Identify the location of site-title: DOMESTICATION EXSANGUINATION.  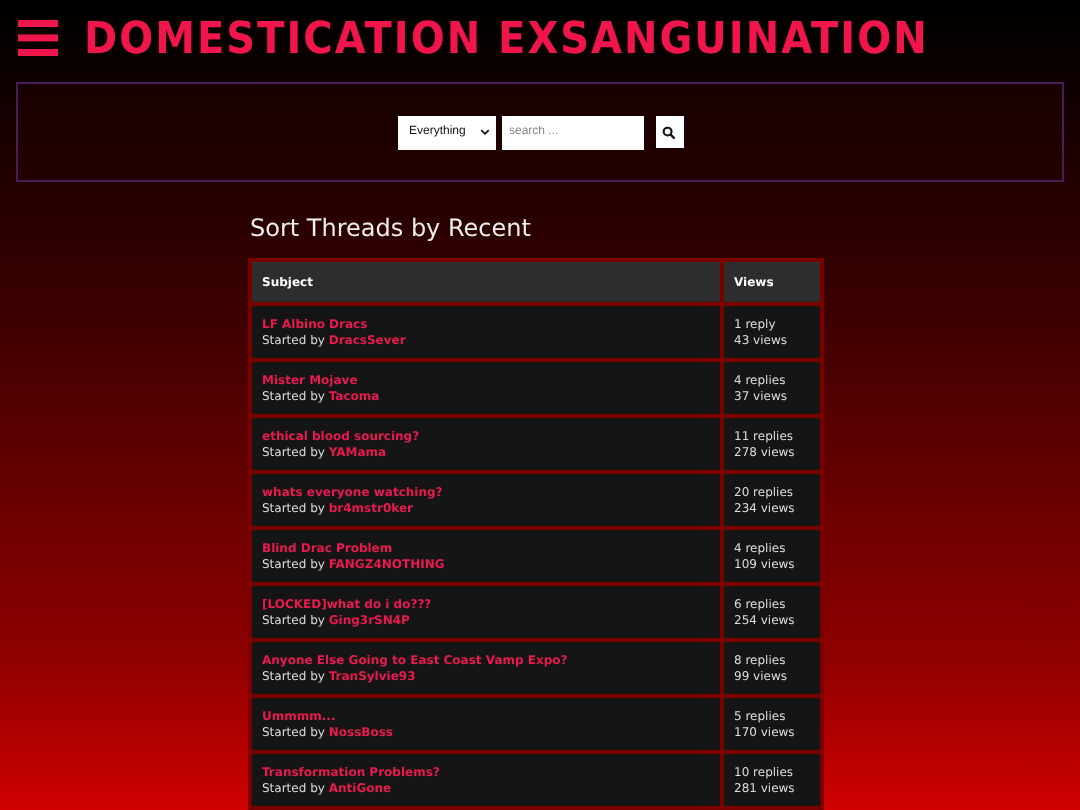
(506, 38).